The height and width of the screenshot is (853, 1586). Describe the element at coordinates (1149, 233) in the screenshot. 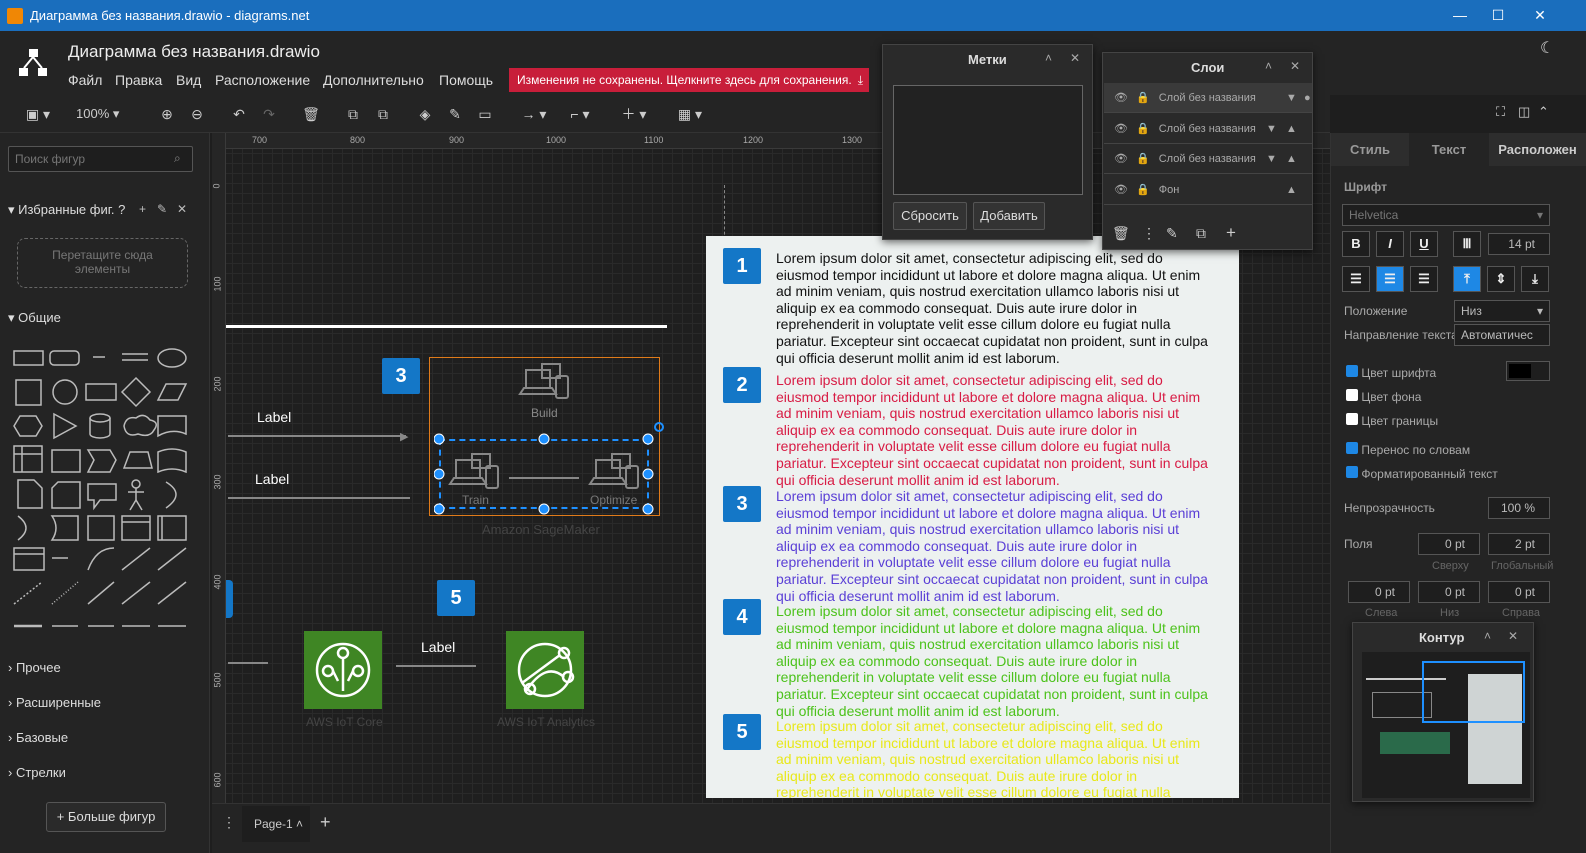

I see `layer-menu-icon: ⋮` at that location.